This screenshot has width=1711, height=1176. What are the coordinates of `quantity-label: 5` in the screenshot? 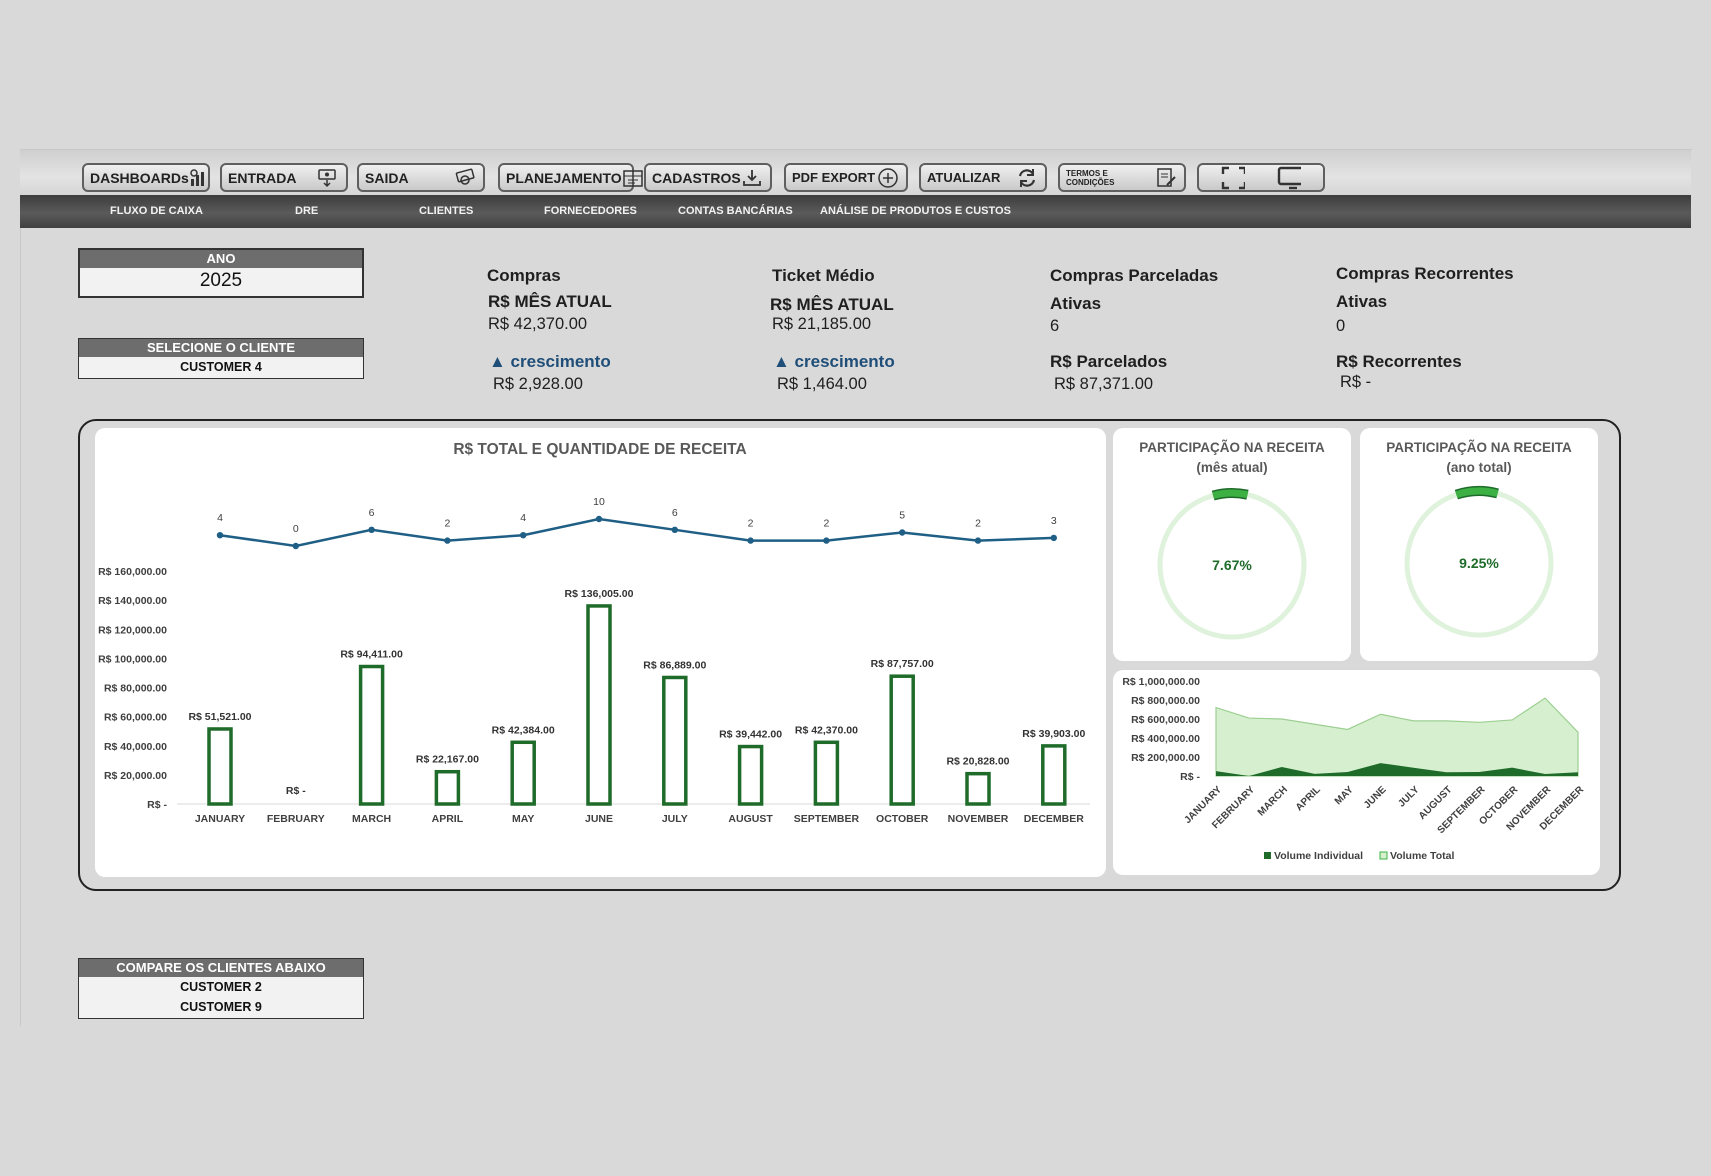 It's located at (902, 516).